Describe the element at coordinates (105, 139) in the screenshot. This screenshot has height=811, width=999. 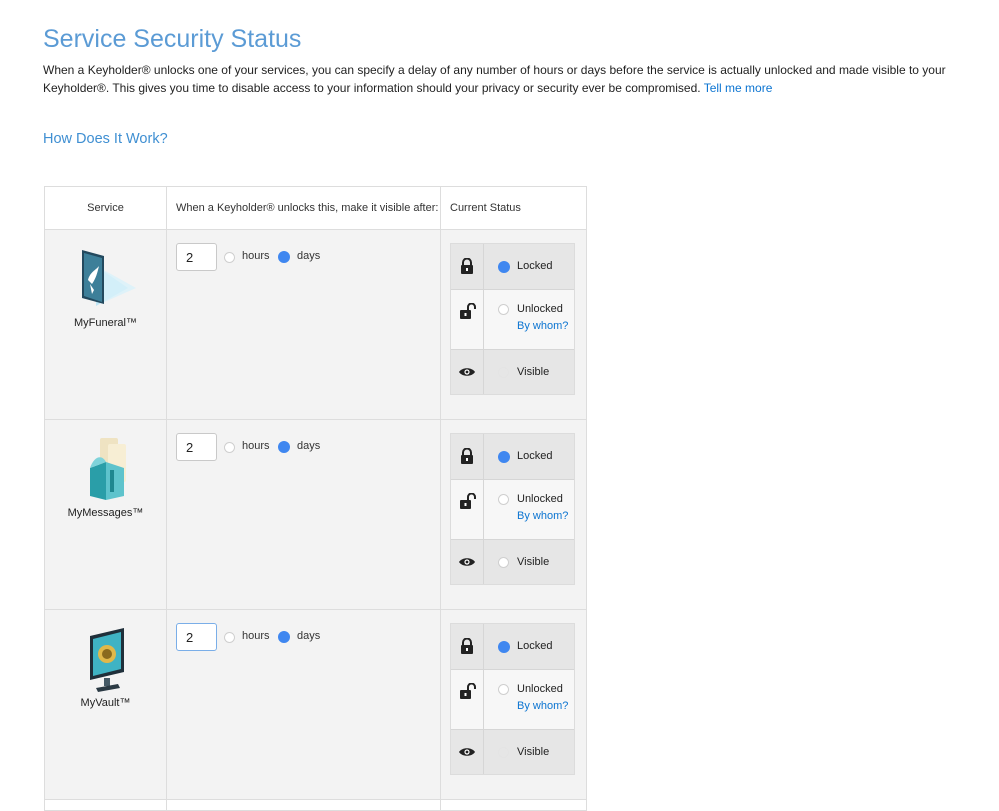
I see `how-does-it-work-link: How Does It Work?` at that location.